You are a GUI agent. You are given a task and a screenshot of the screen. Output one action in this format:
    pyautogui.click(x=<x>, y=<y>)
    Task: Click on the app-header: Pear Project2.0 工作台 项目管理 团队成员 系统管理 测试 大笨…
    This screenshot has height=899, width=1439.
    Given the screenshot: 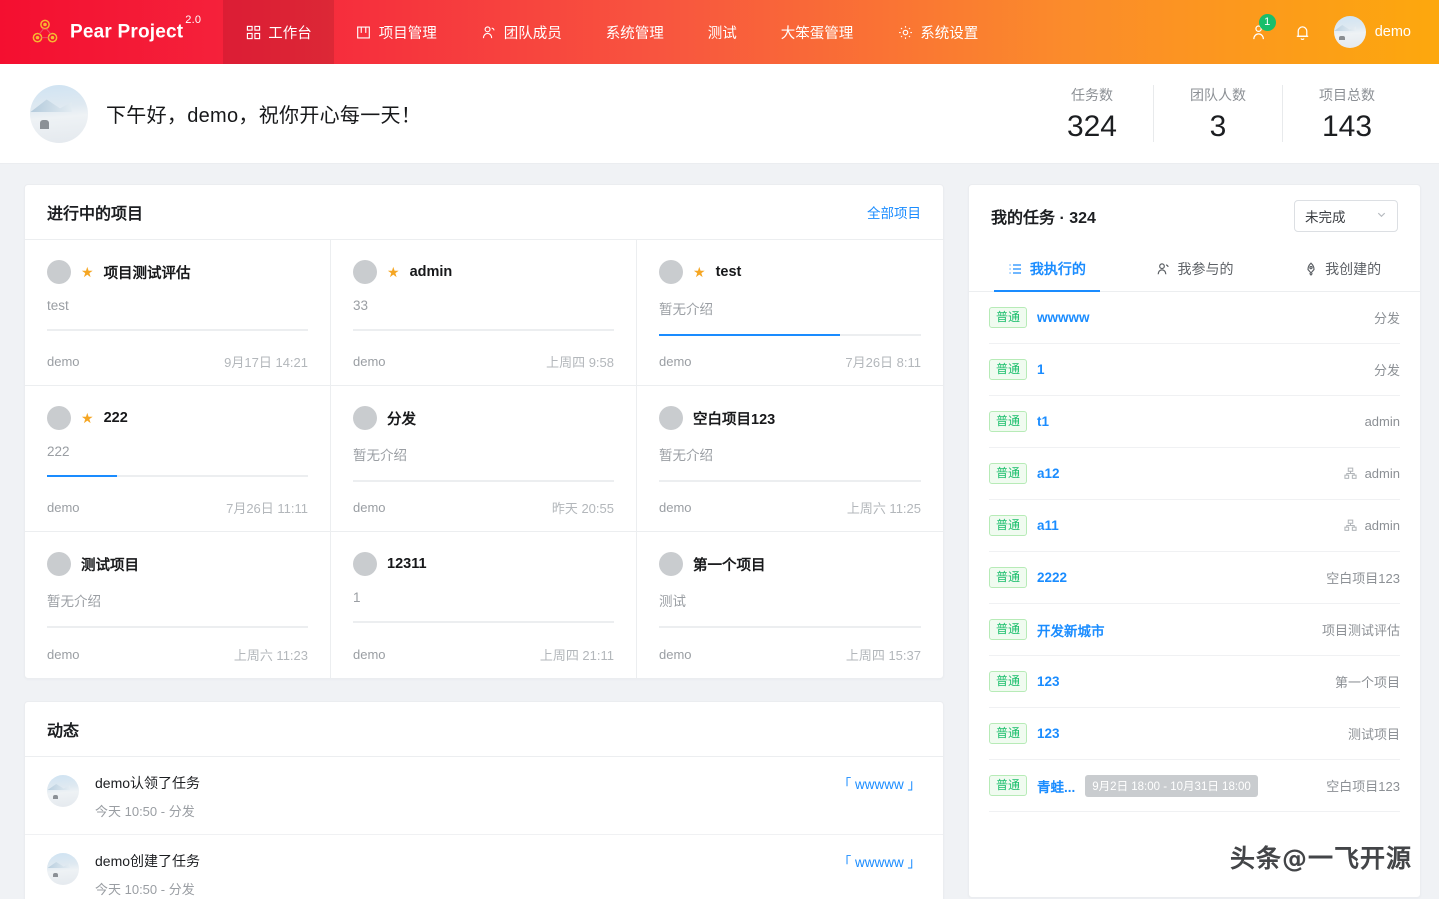 What is the action you would take?
    pyautogui.click(x=719, y=32)
    